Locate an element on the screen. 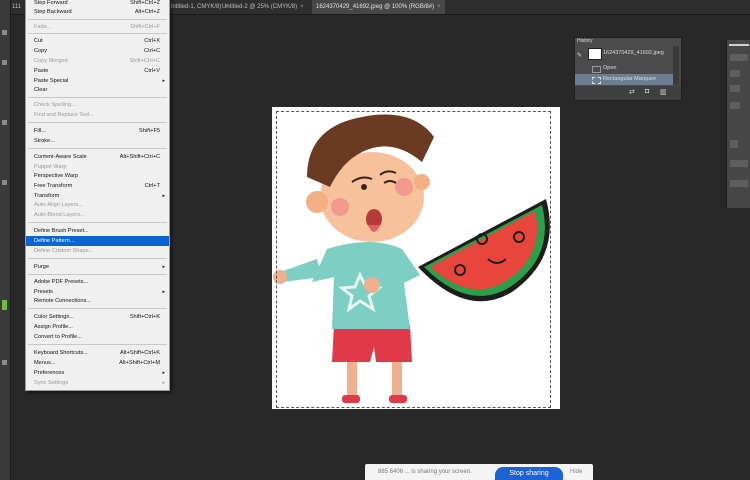 Image resolution: width=750 pixels, height=480 pixels. font-family-field is located at coordinates (739, 57).